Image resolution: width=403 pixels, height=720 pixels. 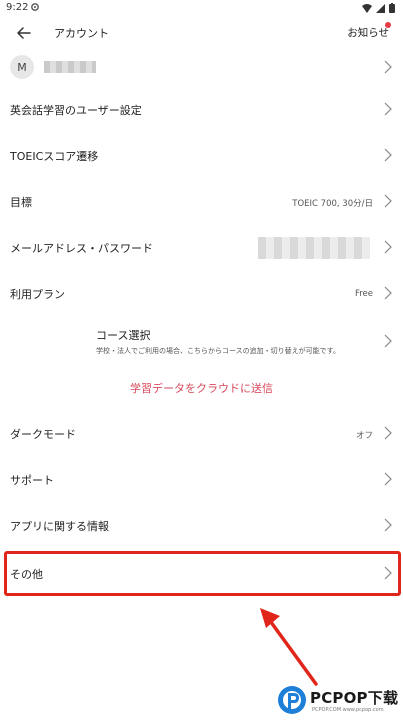 I want to click on menu-item-goal: 目標 TOEIC 700, 30分/日, so click(x=201, y=202).